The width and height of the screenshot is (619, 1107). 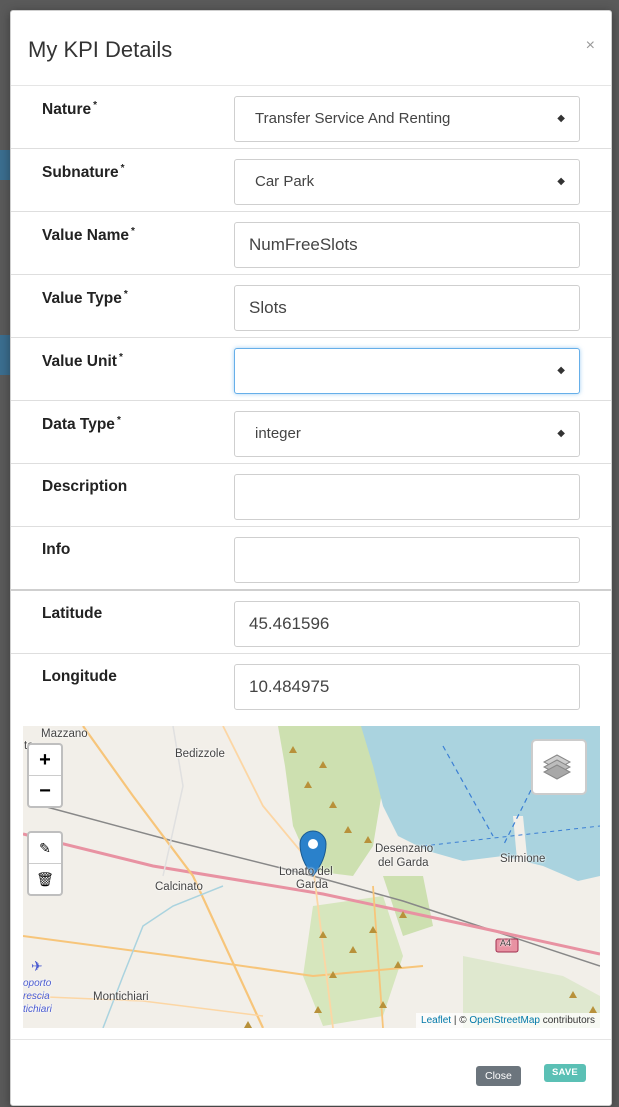 What do you see at coordinates (72, 613) in the screenshot?
I see `latitude-label: Latitude` at bounding box center [72, 613].